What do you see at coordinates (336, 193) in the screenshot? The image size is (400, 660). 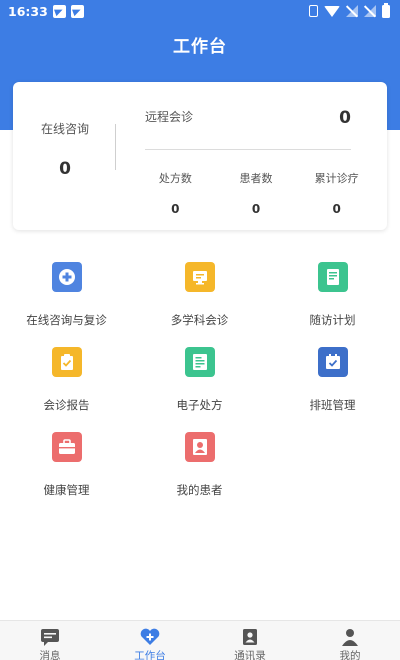 I see `total-treatment-stat: 累计诊疗 0` at bounding box center [336, 193].